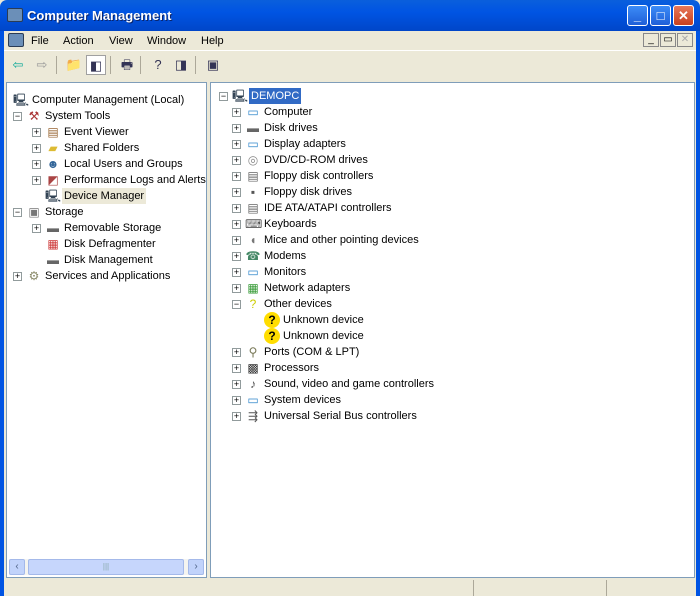 The image size is (700, 596). Describe the element at coordinates (683, 15) in the screenshot. I see `close-button: ✕` at that location.